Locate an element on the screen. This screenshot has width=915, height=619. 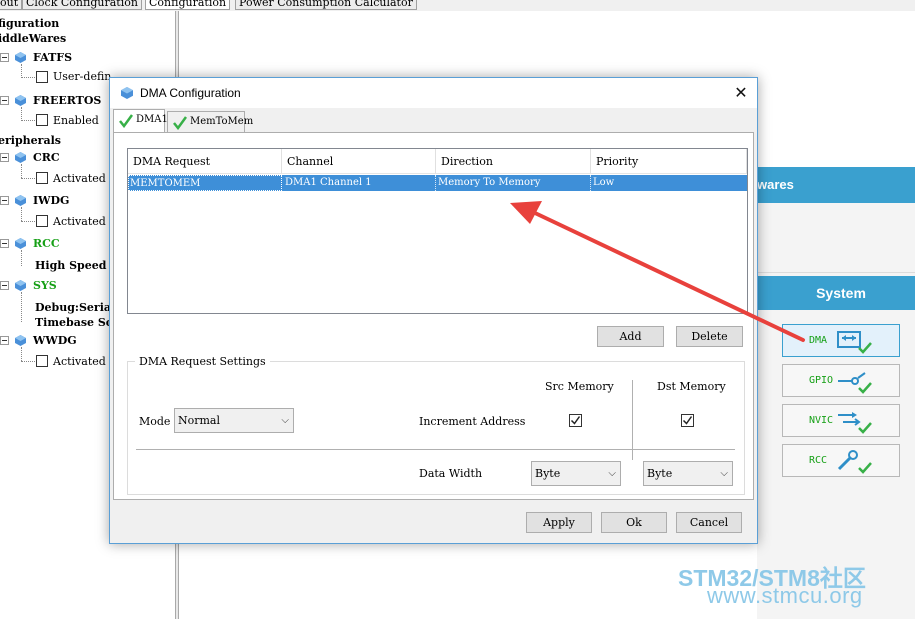
middlewares-section is located at coordinates (836, 238).